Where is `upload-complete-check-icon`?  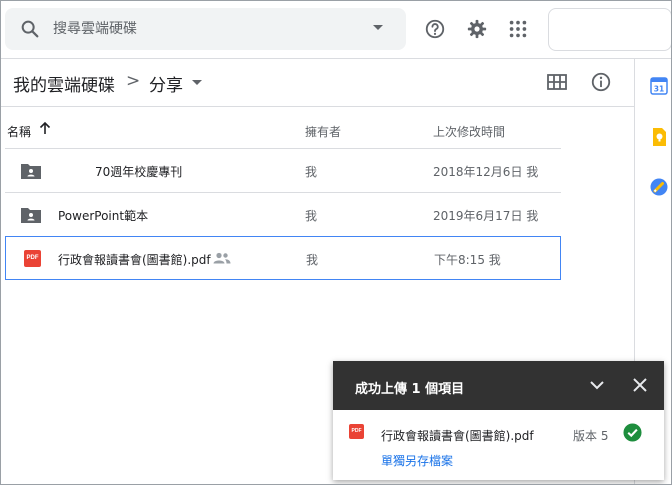 upload-complete-check-icon is located at coordinates (632, 432).